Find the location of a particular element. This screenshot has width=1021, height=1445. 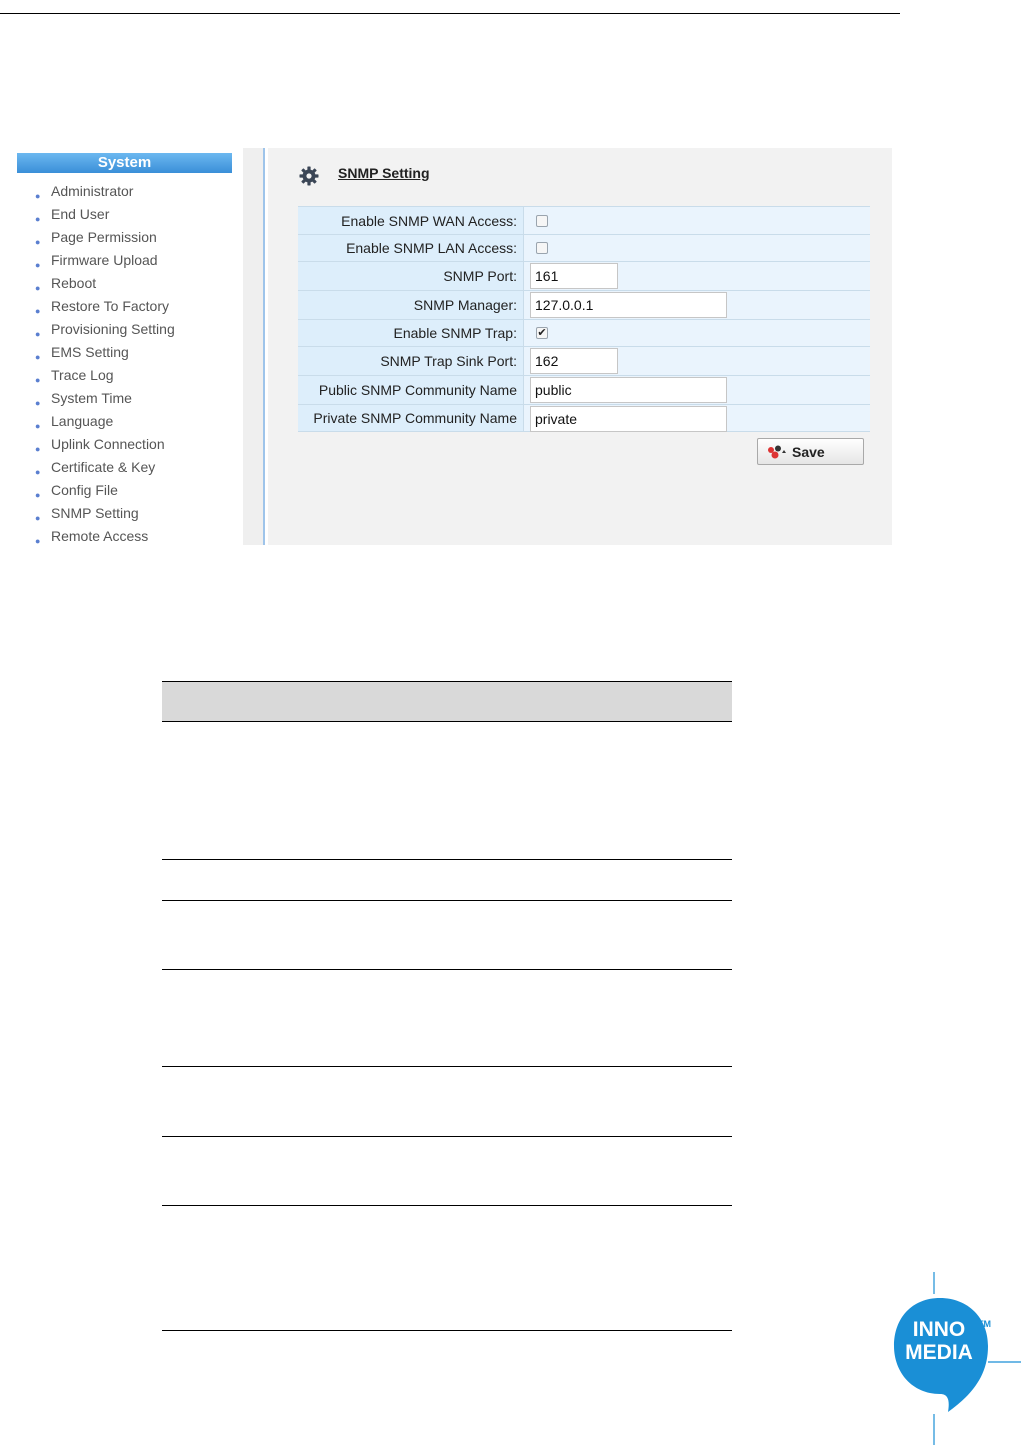

snmp-trap-value: ✔ is located at coordinates (697, 333).